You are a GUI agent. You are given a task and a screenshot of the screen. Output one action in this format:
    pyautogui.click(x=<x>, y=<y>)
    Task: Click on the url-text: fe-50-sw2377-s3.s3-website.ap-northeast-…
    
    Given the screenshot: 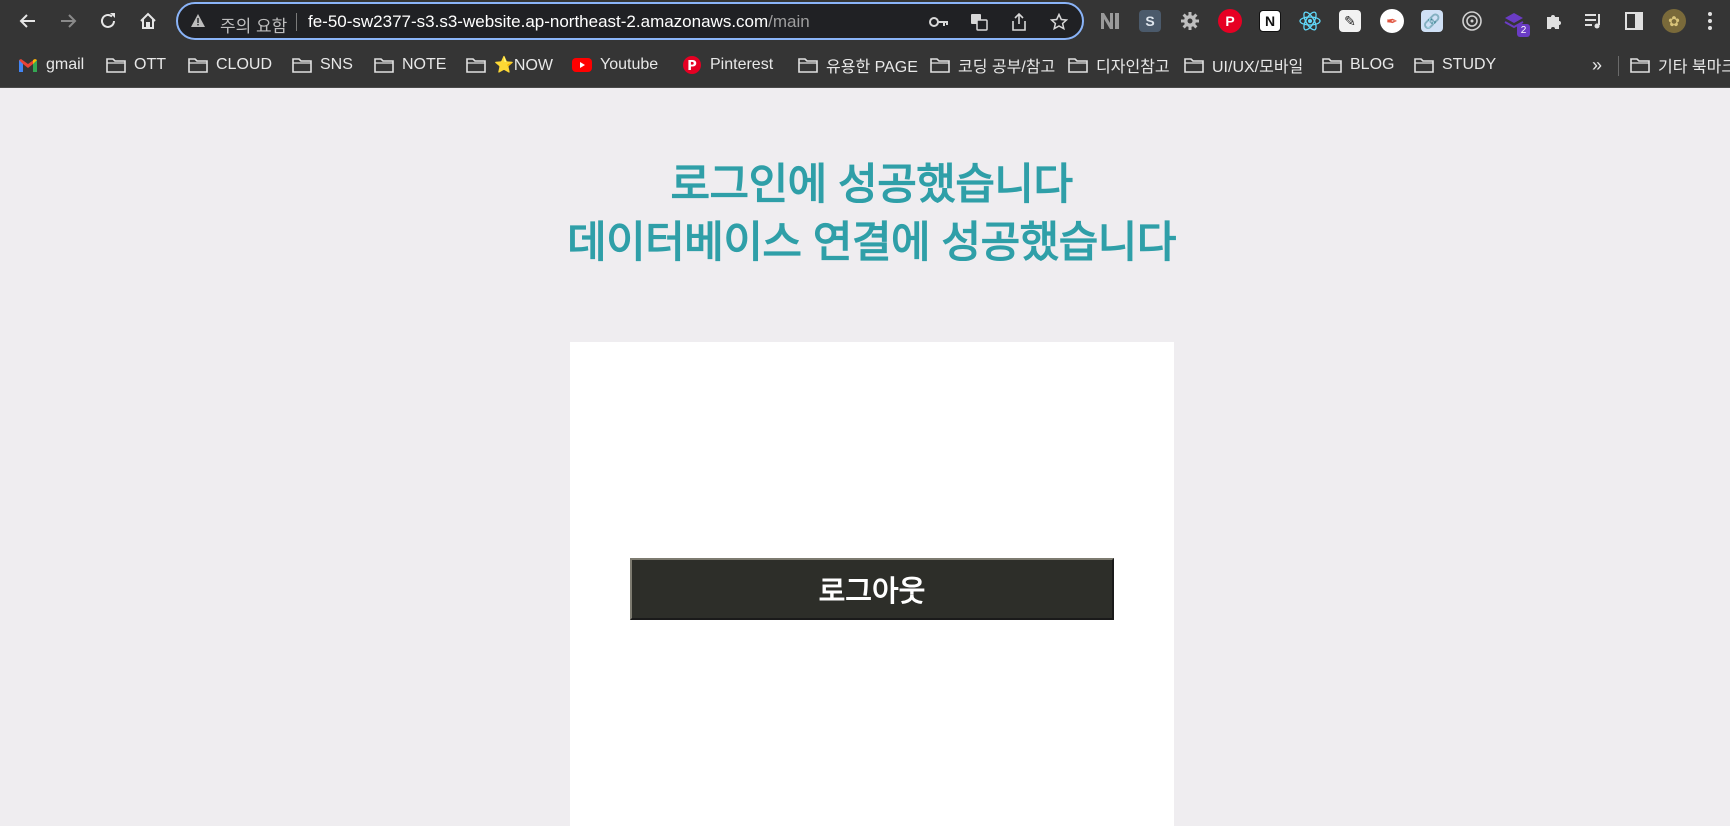 What is the action you would take?
    pyautogui.click(x=559, y=22)
    